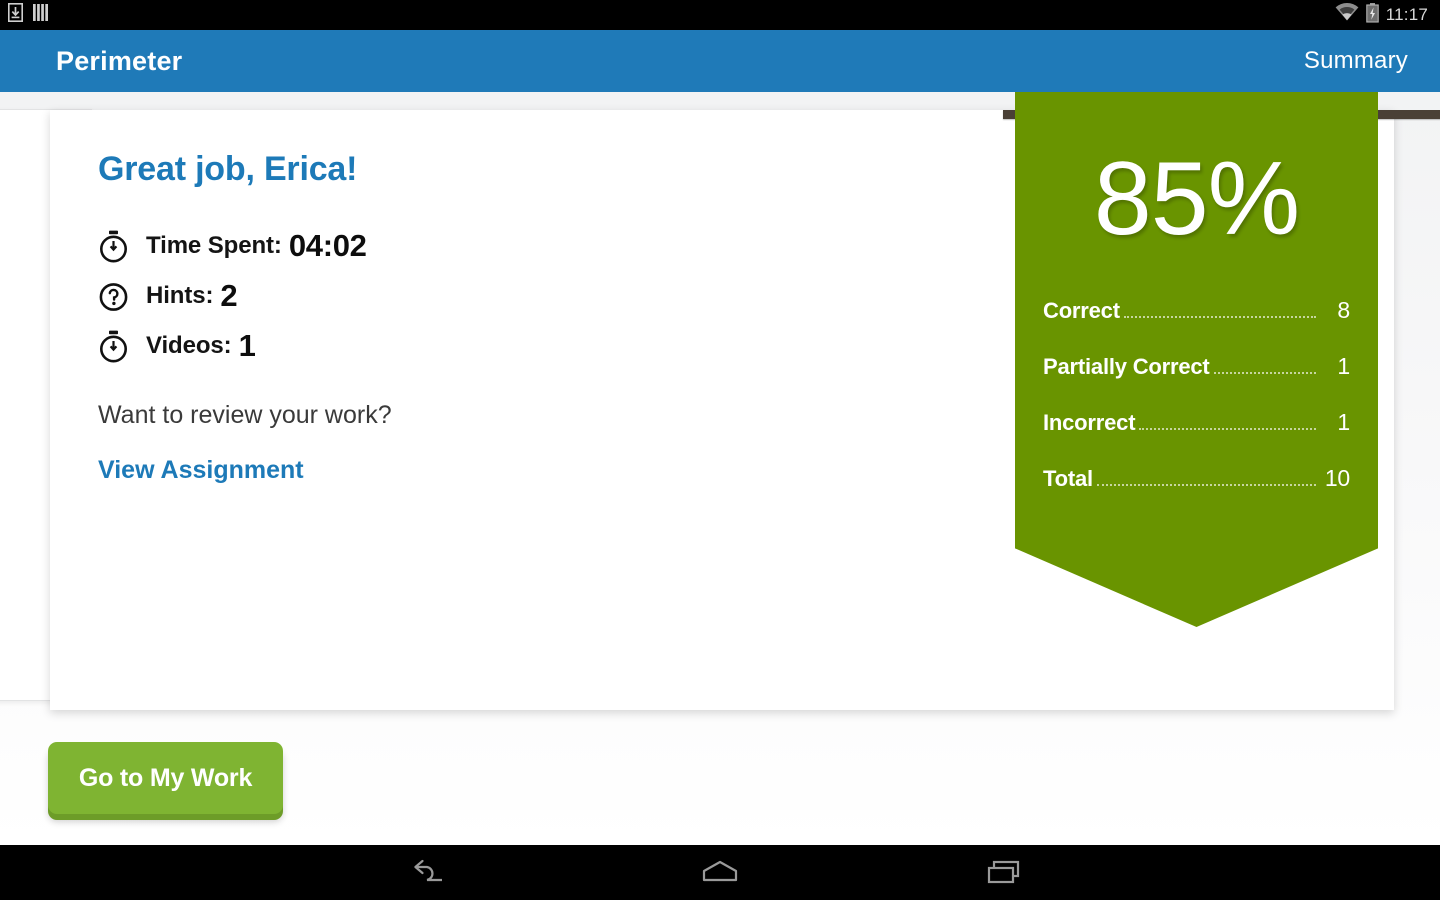  Describe the element at coordinates (327, 245) in the screenshot. I see `stat-value: 04:02` at that location.